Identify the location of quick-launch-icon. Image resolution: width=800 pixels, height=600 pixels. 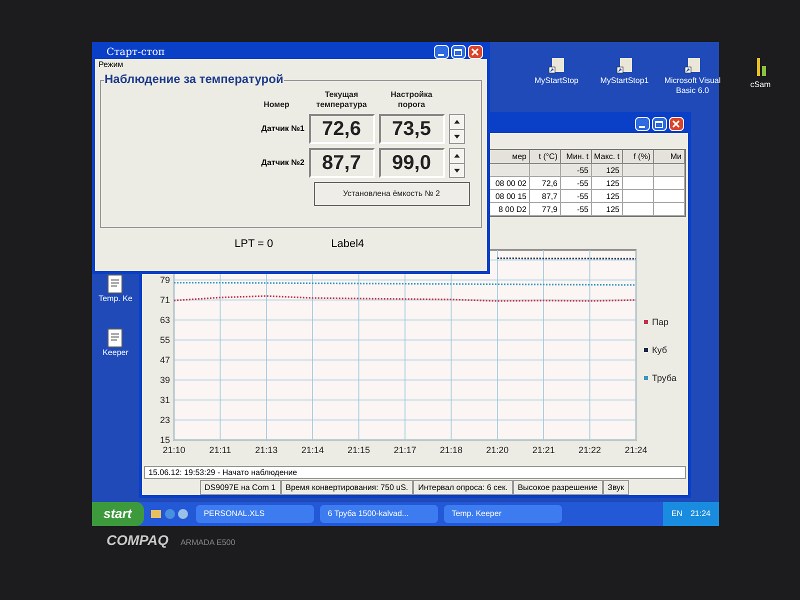
(170, 514).